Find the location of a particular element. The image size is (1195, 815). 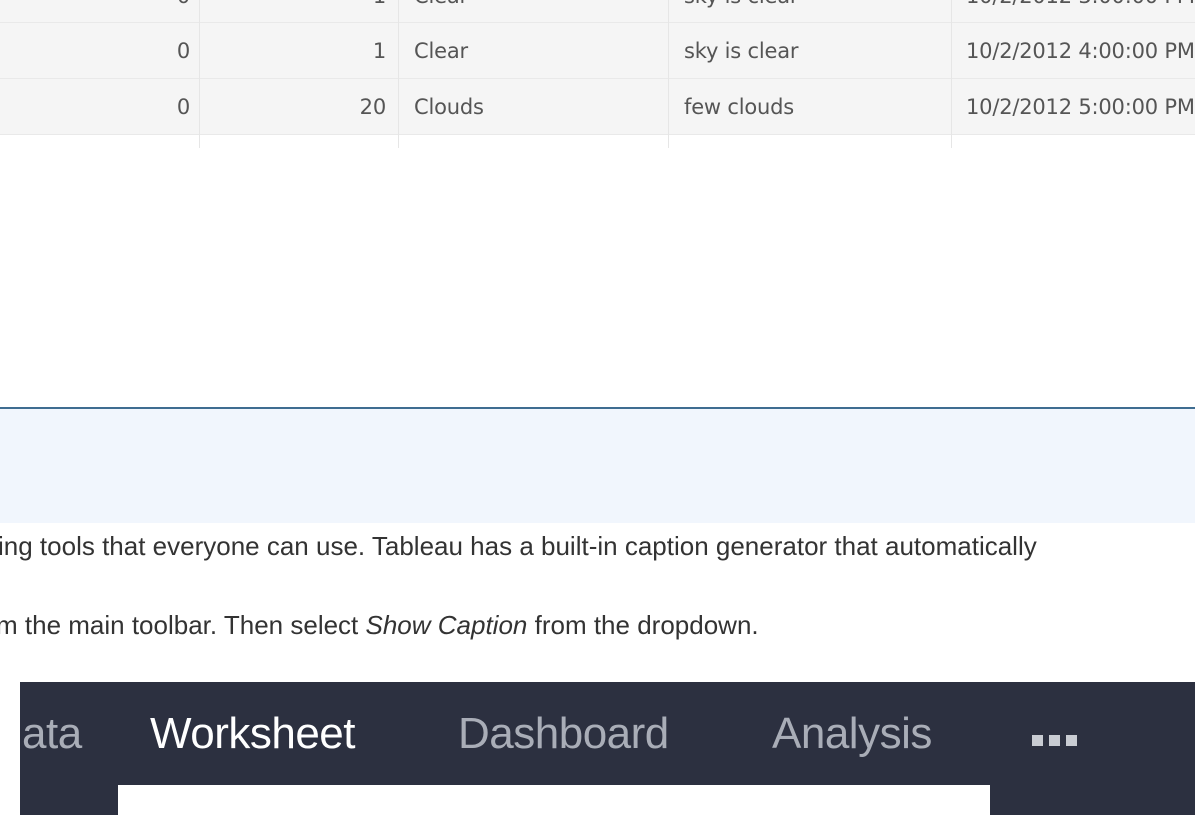

table-cell: 20 is located at coordinates (372, 106).